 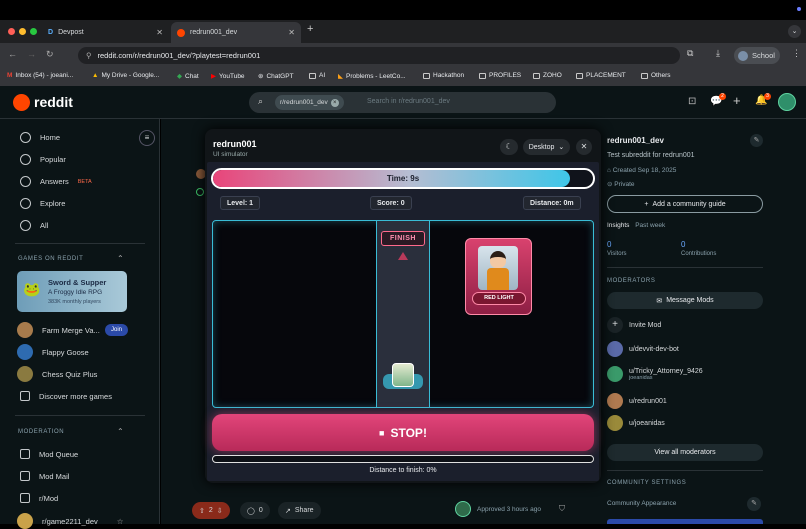 I want to click on bookmark-placement: PLACEMENT, so click(x=601, y=75).